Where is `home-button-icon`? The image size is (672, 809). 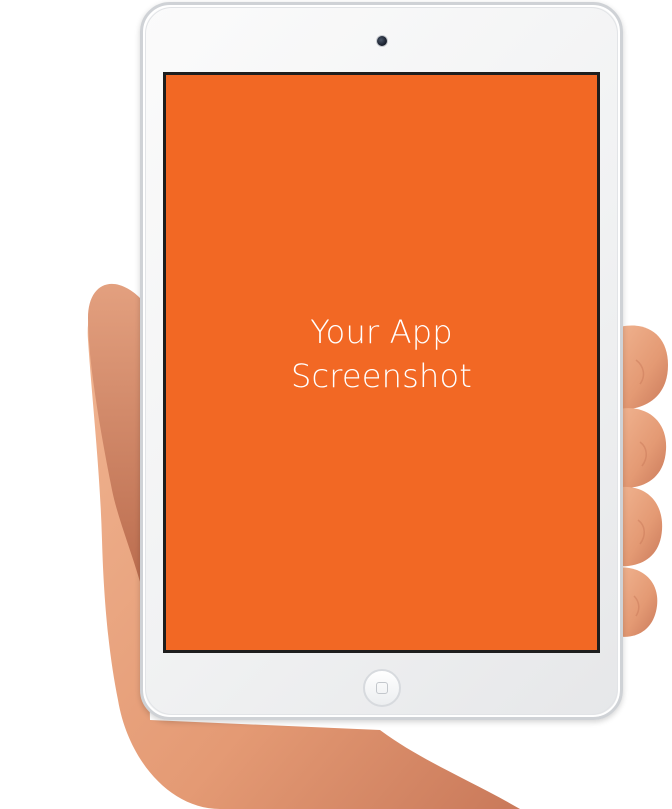 home-button-icon is located at coordinates (382, 688).